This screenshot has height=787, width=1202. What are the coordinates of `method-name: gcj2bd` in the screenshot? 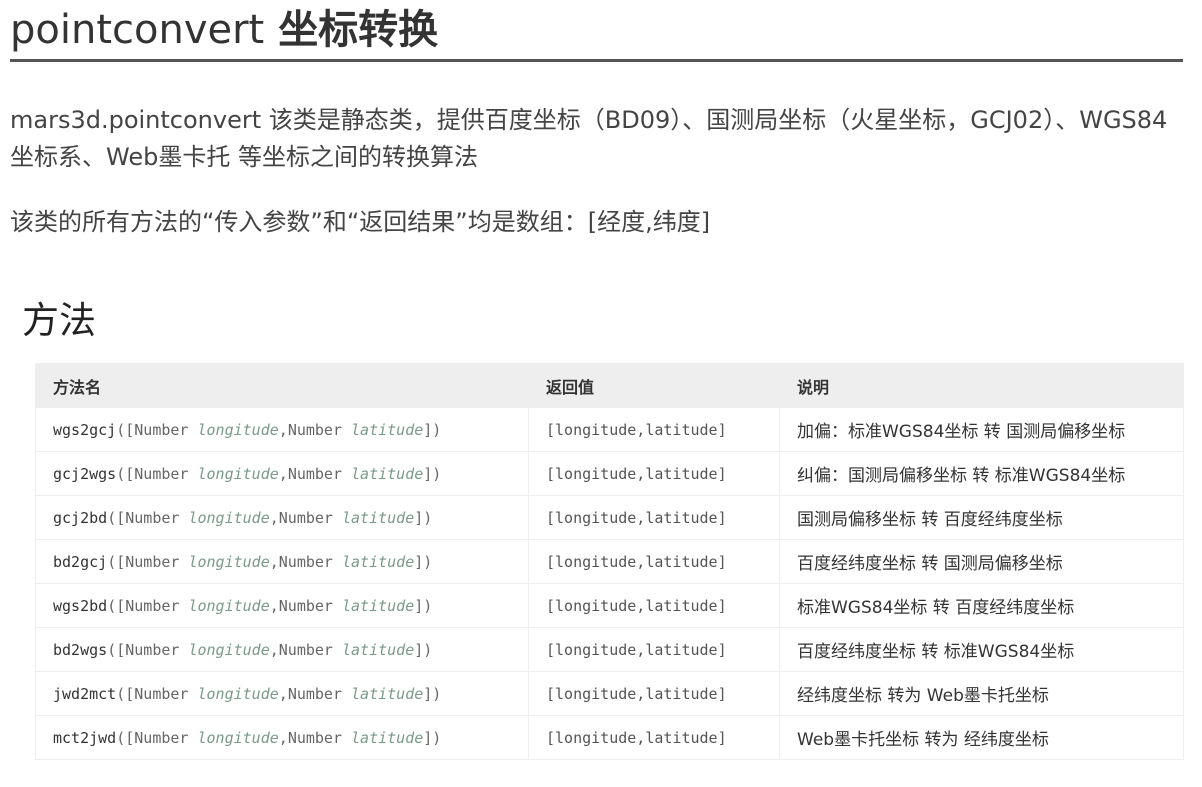 It's located at (80, 517).